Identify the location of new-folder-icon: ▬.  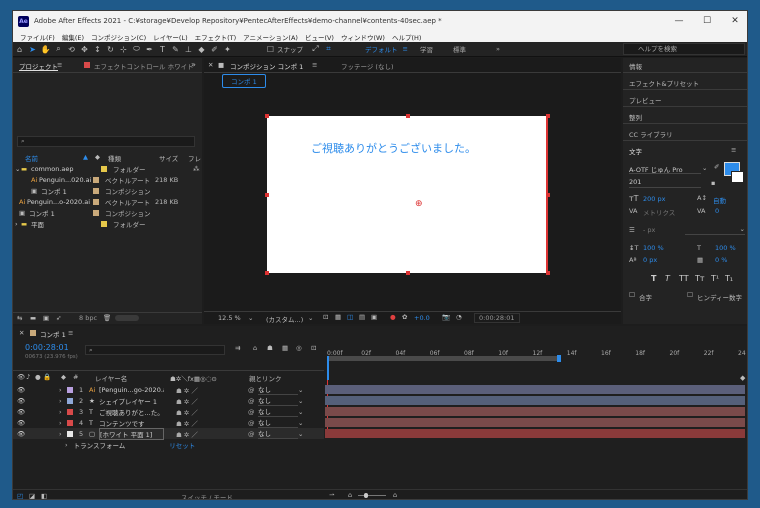
(33, 318).